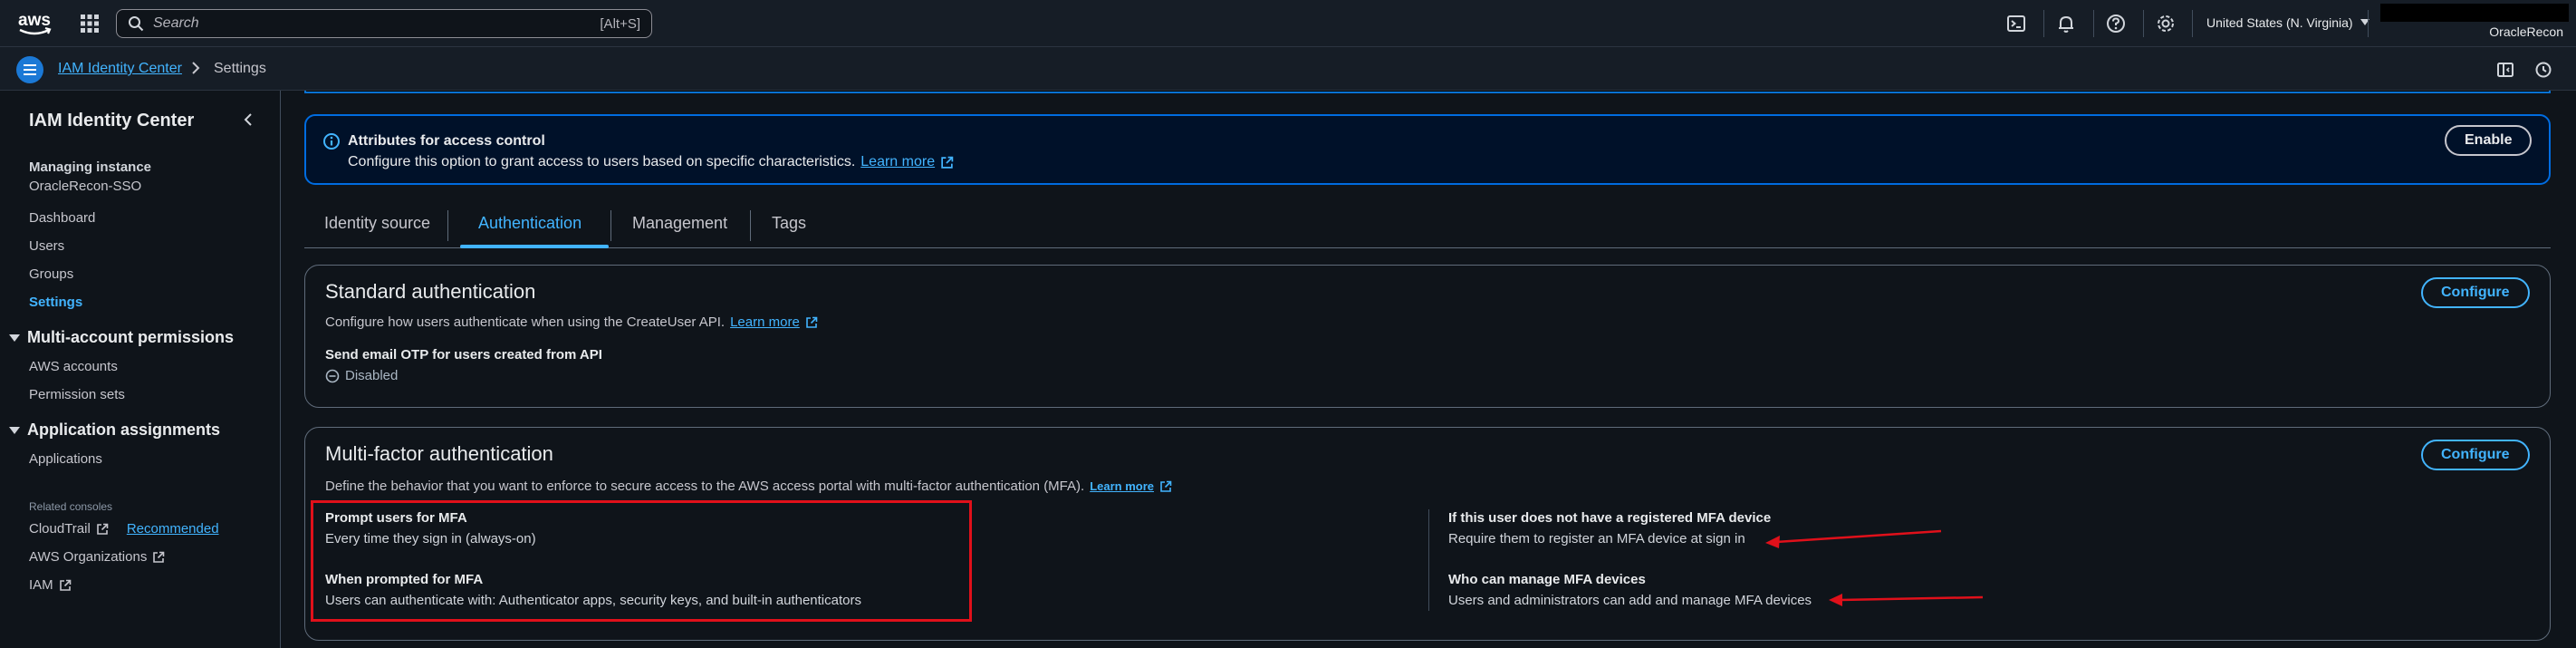  Describe the element at coordinates (55, 302) in the screenshot. I see `sidebar-item-settings: Settings` at that location.